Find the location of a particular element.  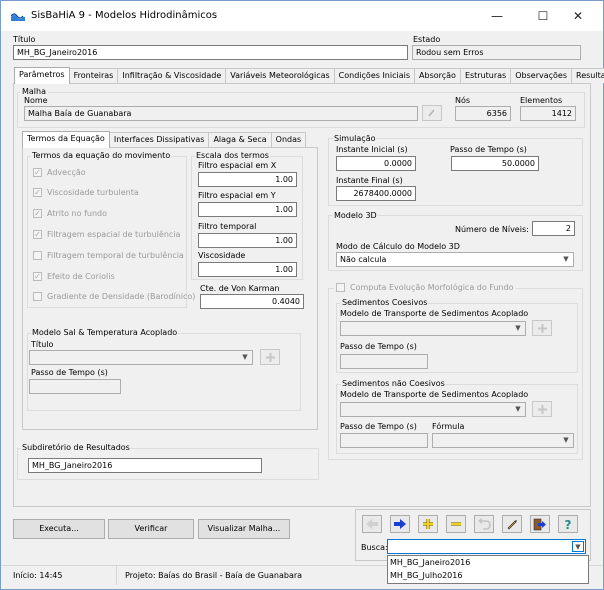

elementos-field: 1412 is located at coordinates (548, 113).